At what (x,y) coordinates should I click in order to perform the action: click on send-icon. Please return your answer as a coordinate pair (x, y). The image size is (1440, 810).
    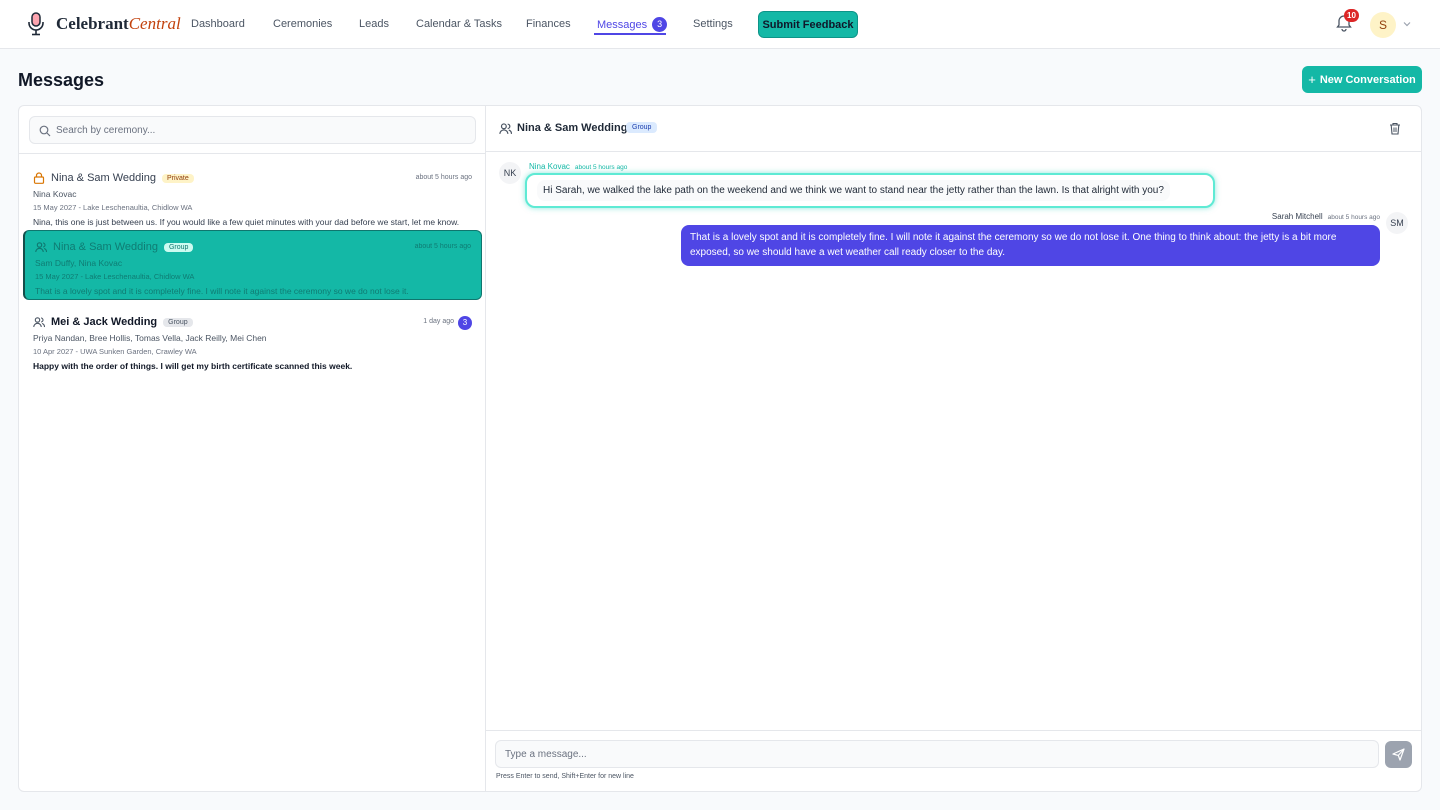
    Looking at the image, I should click on (1398, 754).